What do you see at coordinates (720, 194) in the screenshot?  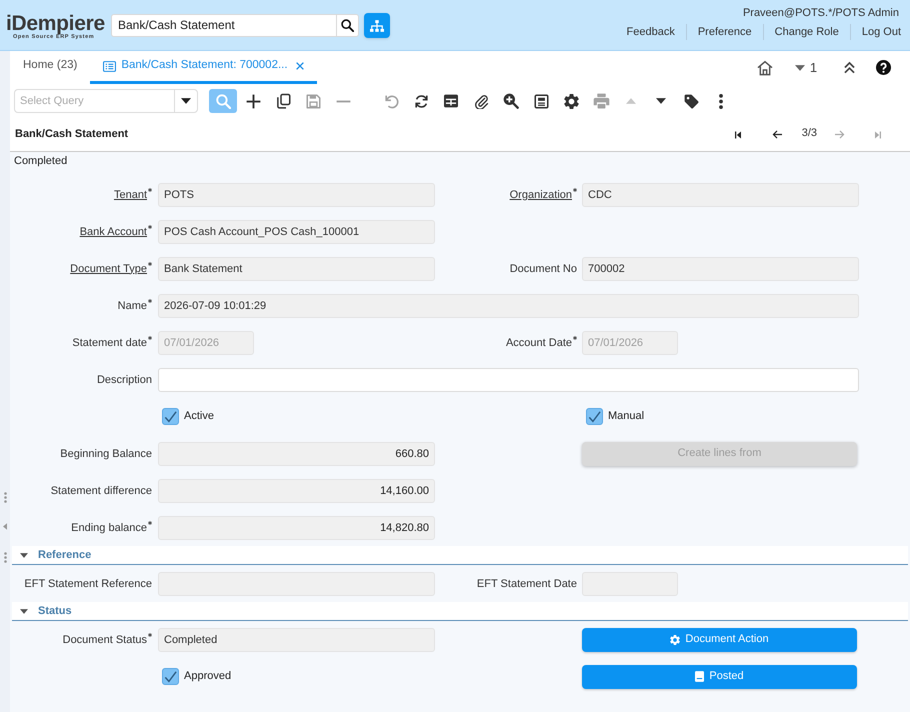 I see `text-field: CDC` at bounding box center [720, 194].